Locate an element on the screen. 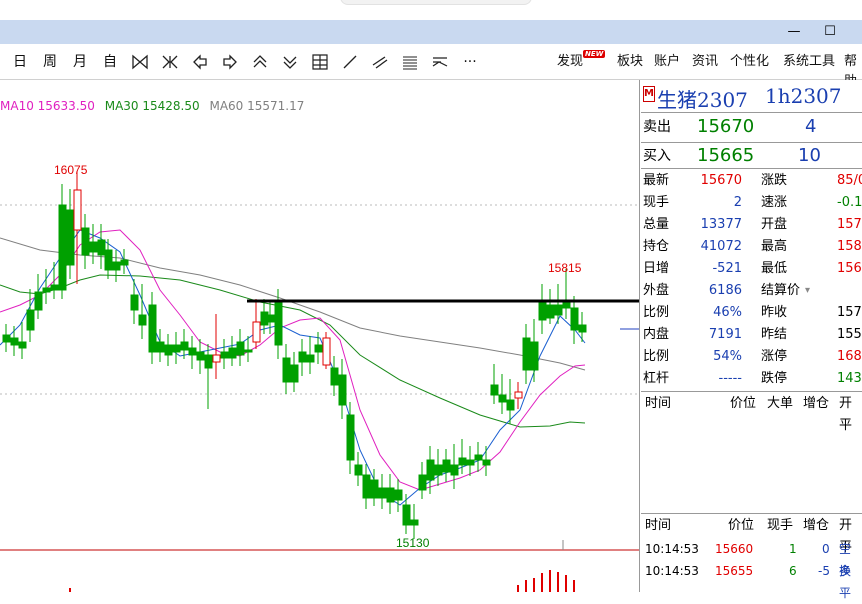  quote-value: 1581 is located at coordinates (849, 246).